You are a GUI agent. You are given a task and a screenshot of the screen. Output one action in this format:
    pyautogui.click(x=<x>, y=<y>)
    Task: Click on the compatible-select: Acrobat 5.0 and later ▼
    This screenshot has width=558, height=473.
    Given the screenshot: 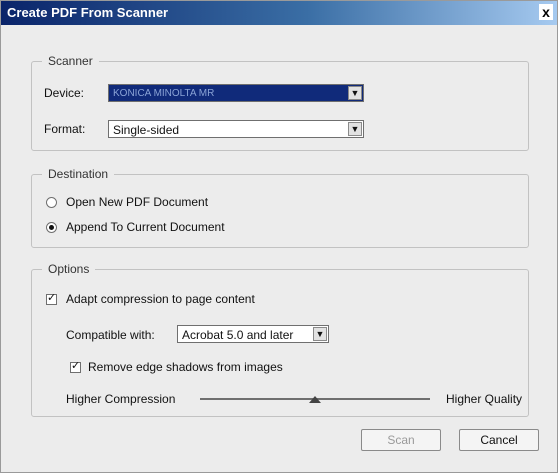 What is the action you would take?
    pyautogui.click(x=253, y=334)
    